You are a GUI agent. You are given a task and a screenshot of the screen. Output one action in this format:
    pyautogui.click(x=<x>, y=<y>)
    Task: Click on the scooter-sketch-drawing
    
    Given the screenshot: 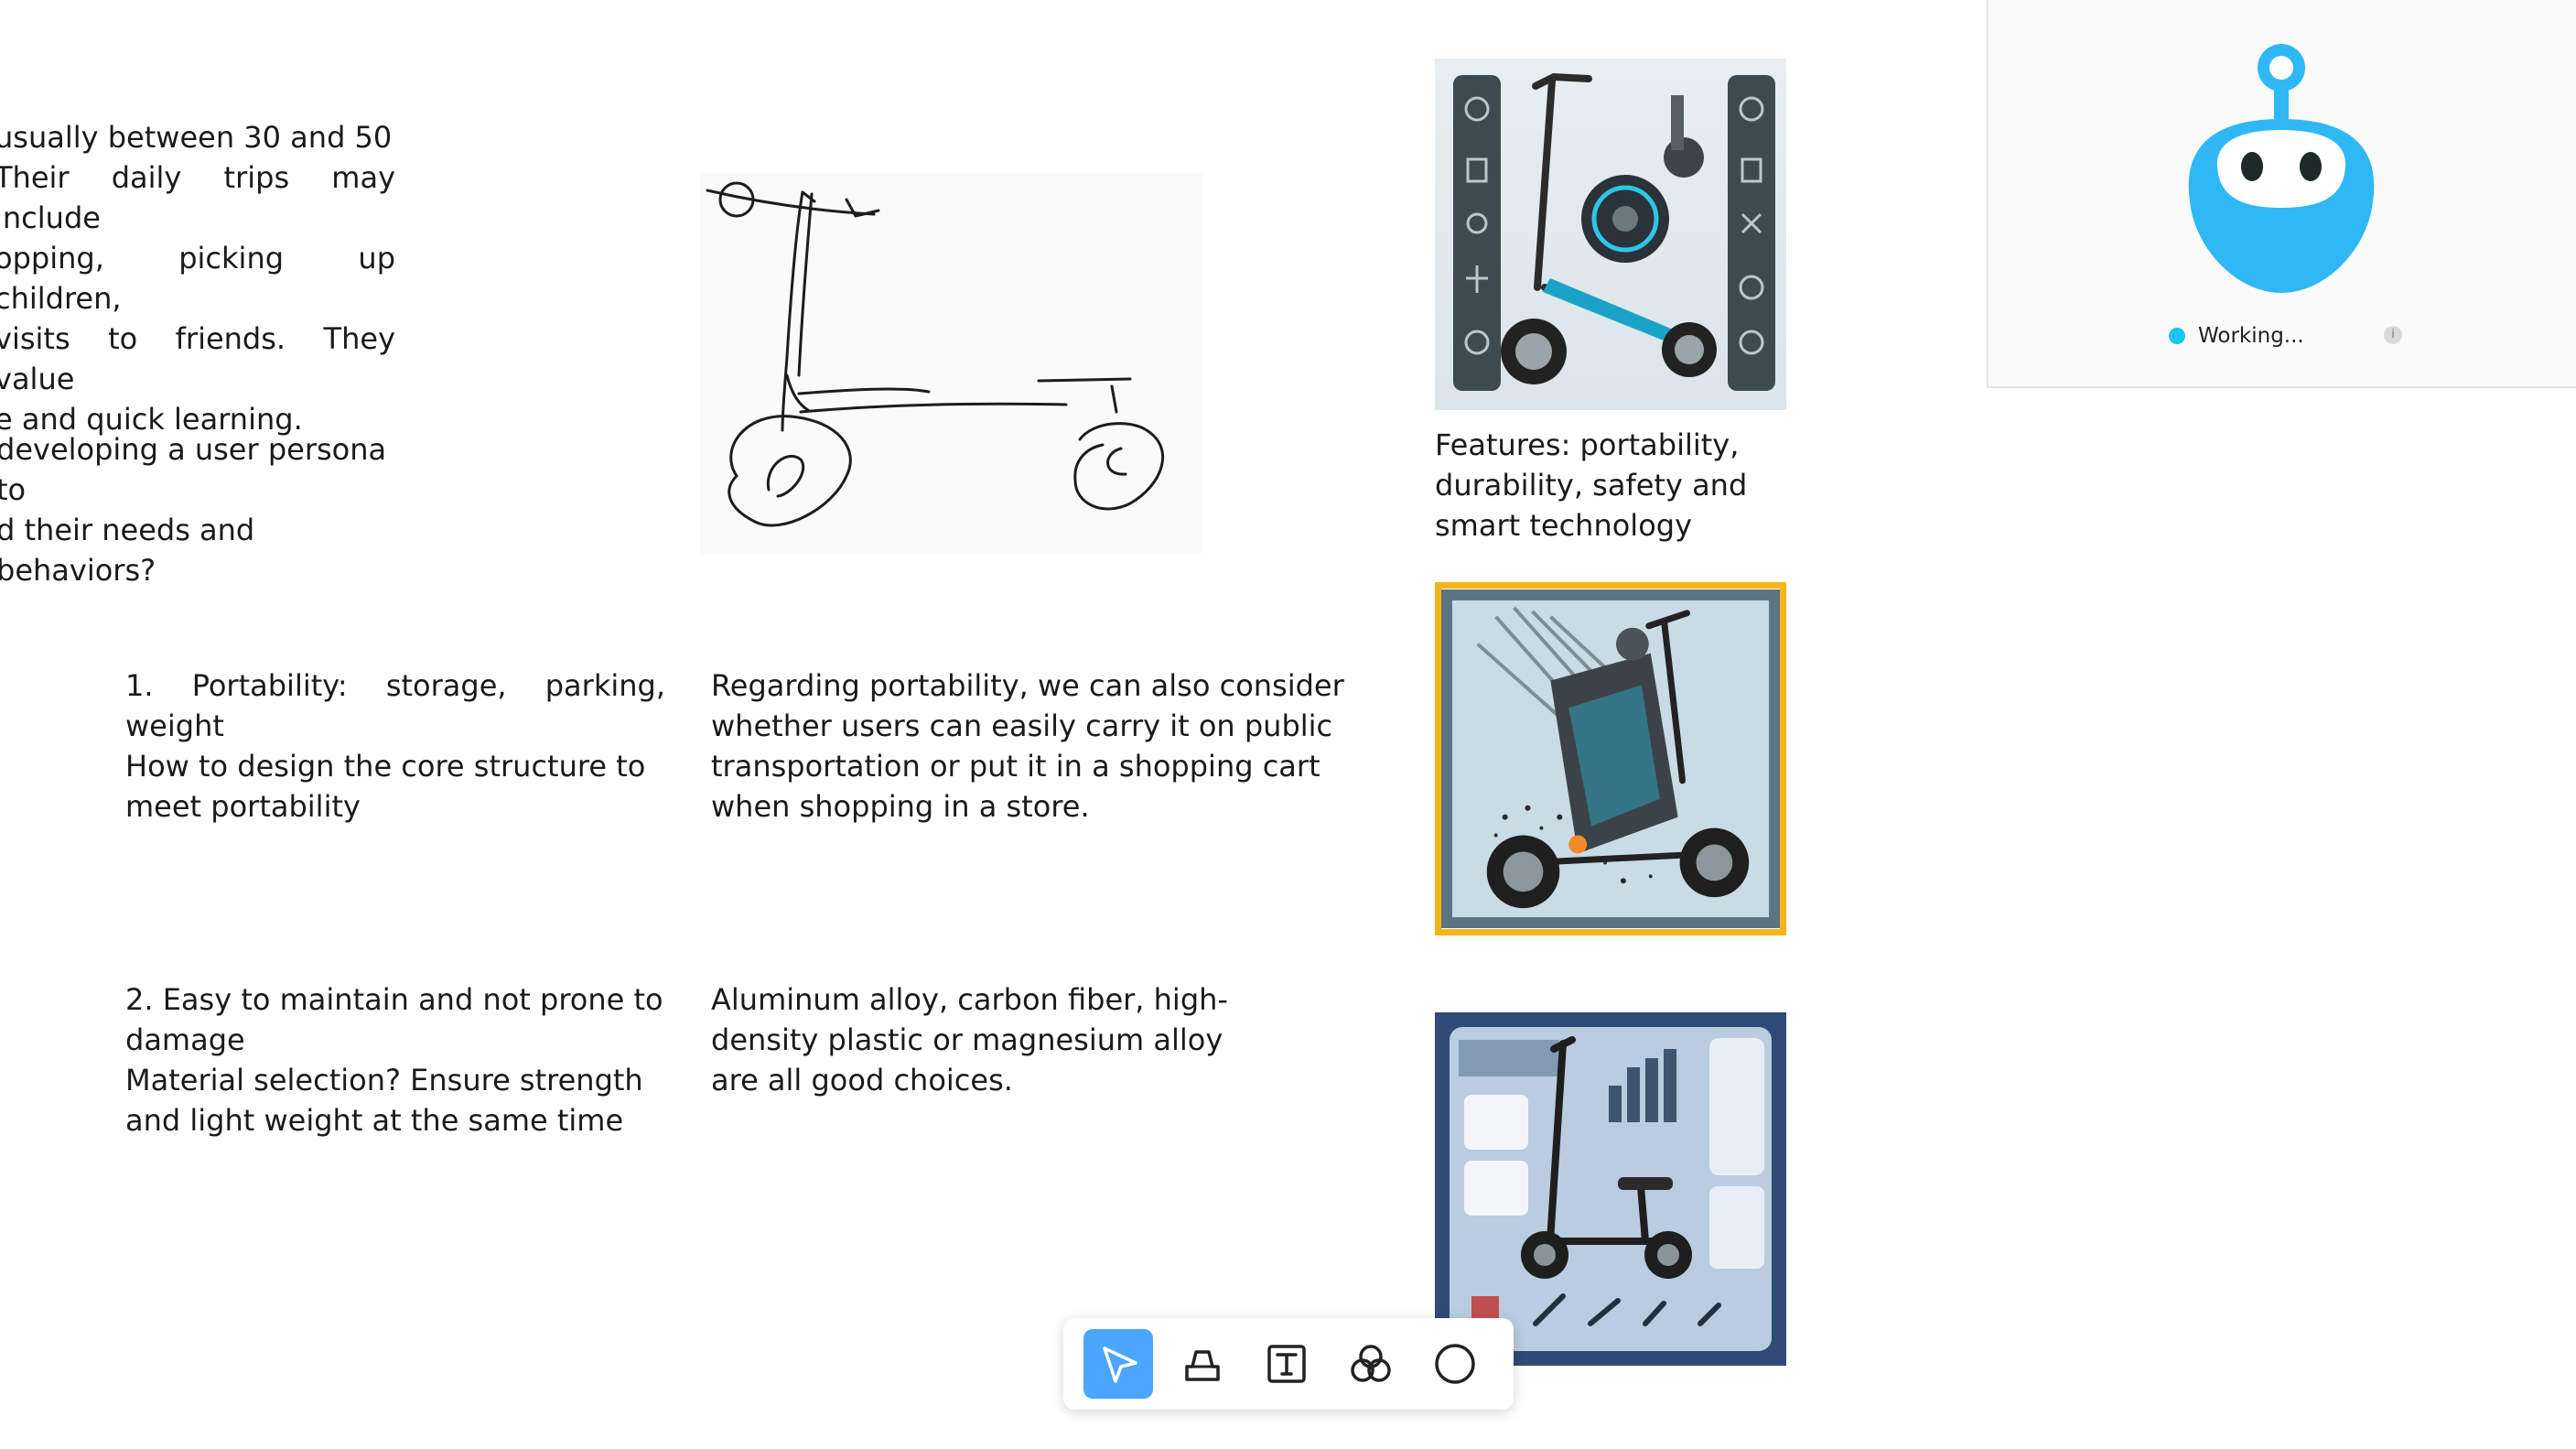 What is the action you would take?
    pyautogui.click(x=951, y=364)
    